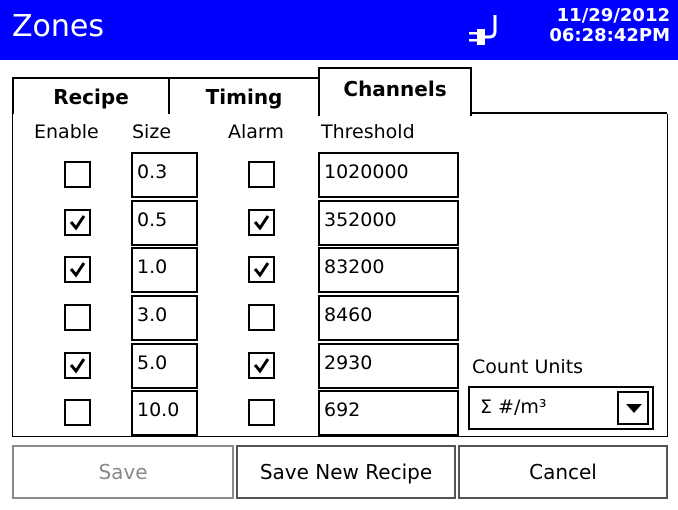 Image resolution: width=678 pixels, height=510 pixels. I want to click on threshold-field-0: 1020000, so click(388, 175).